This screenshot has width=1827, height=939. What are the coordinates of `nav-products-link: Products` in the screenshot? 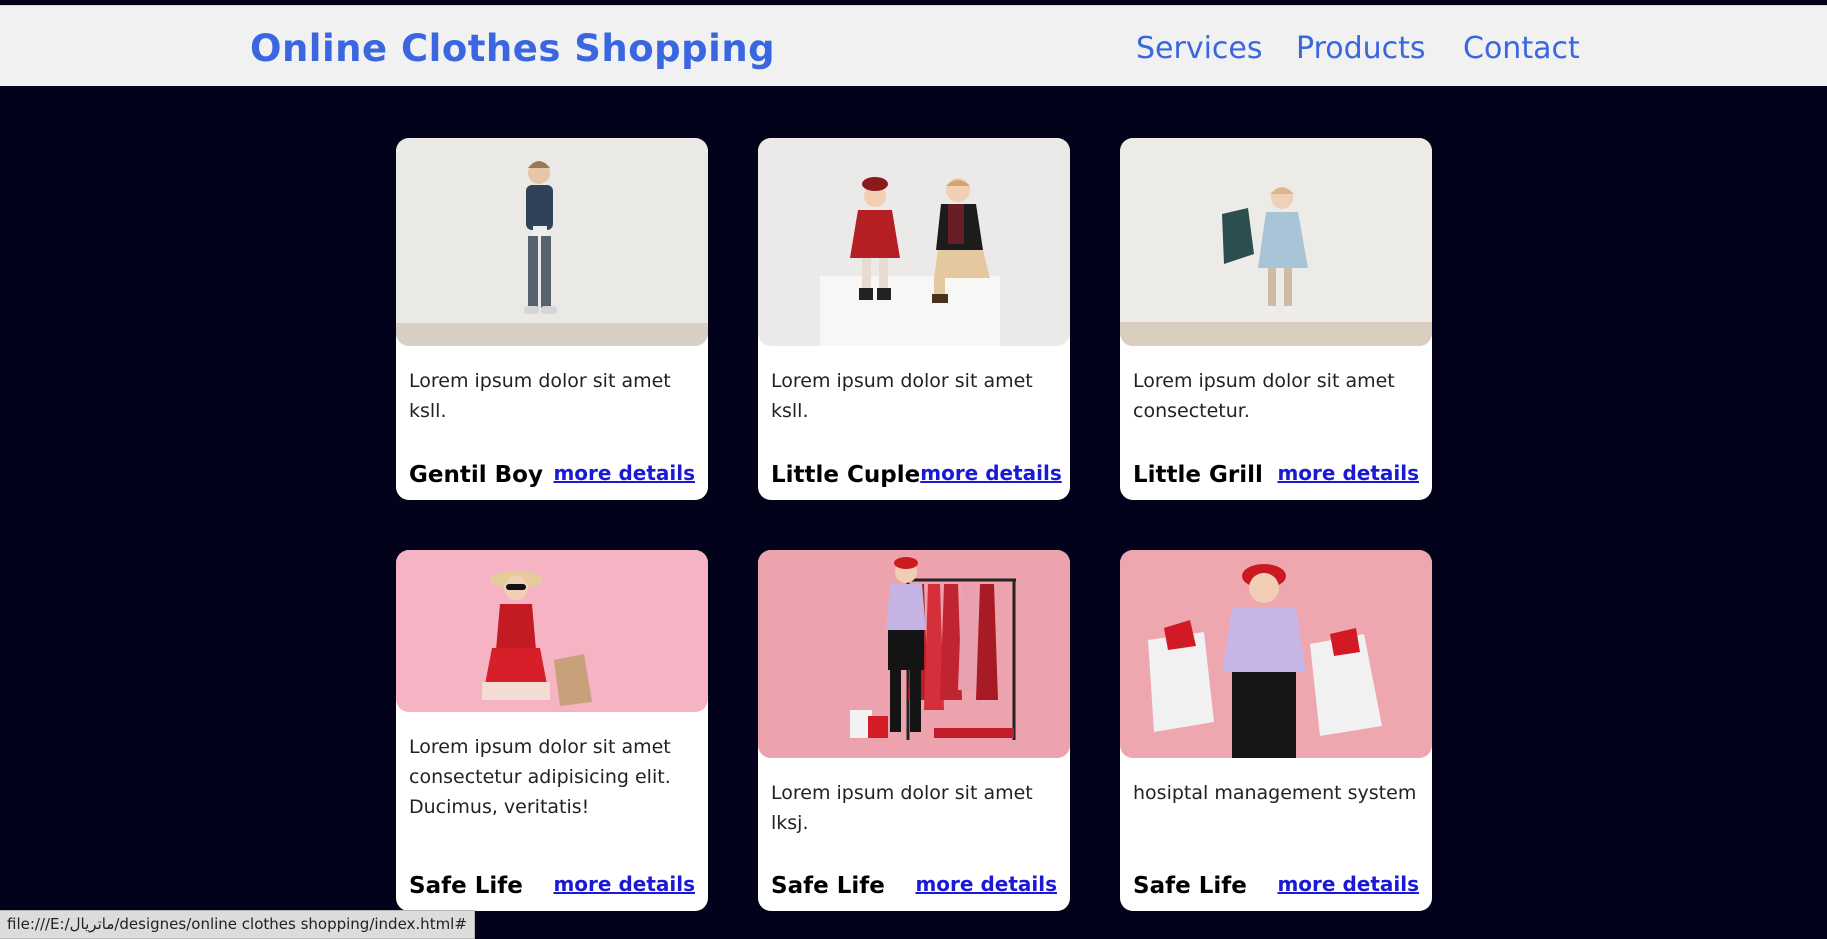 It's located at (1361, 48).